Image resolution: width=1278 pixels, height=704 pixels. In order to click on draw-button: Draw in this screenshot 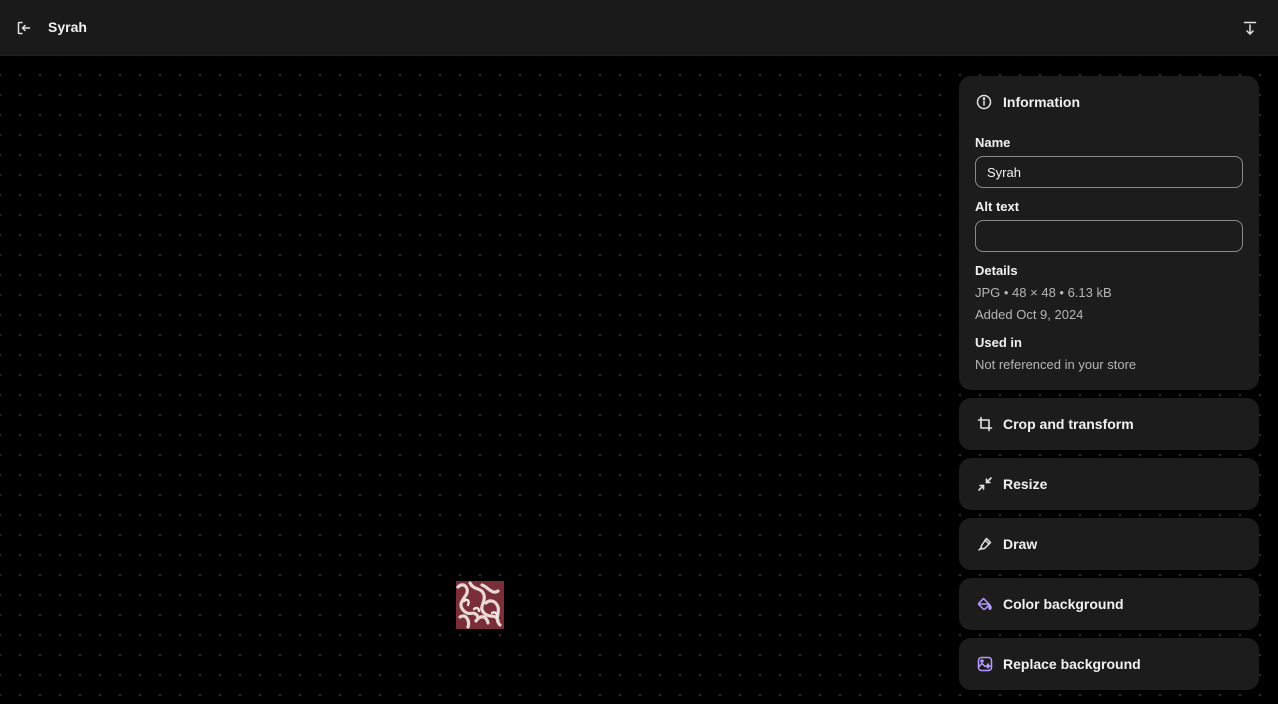, I will do `click(1109, 544)`.